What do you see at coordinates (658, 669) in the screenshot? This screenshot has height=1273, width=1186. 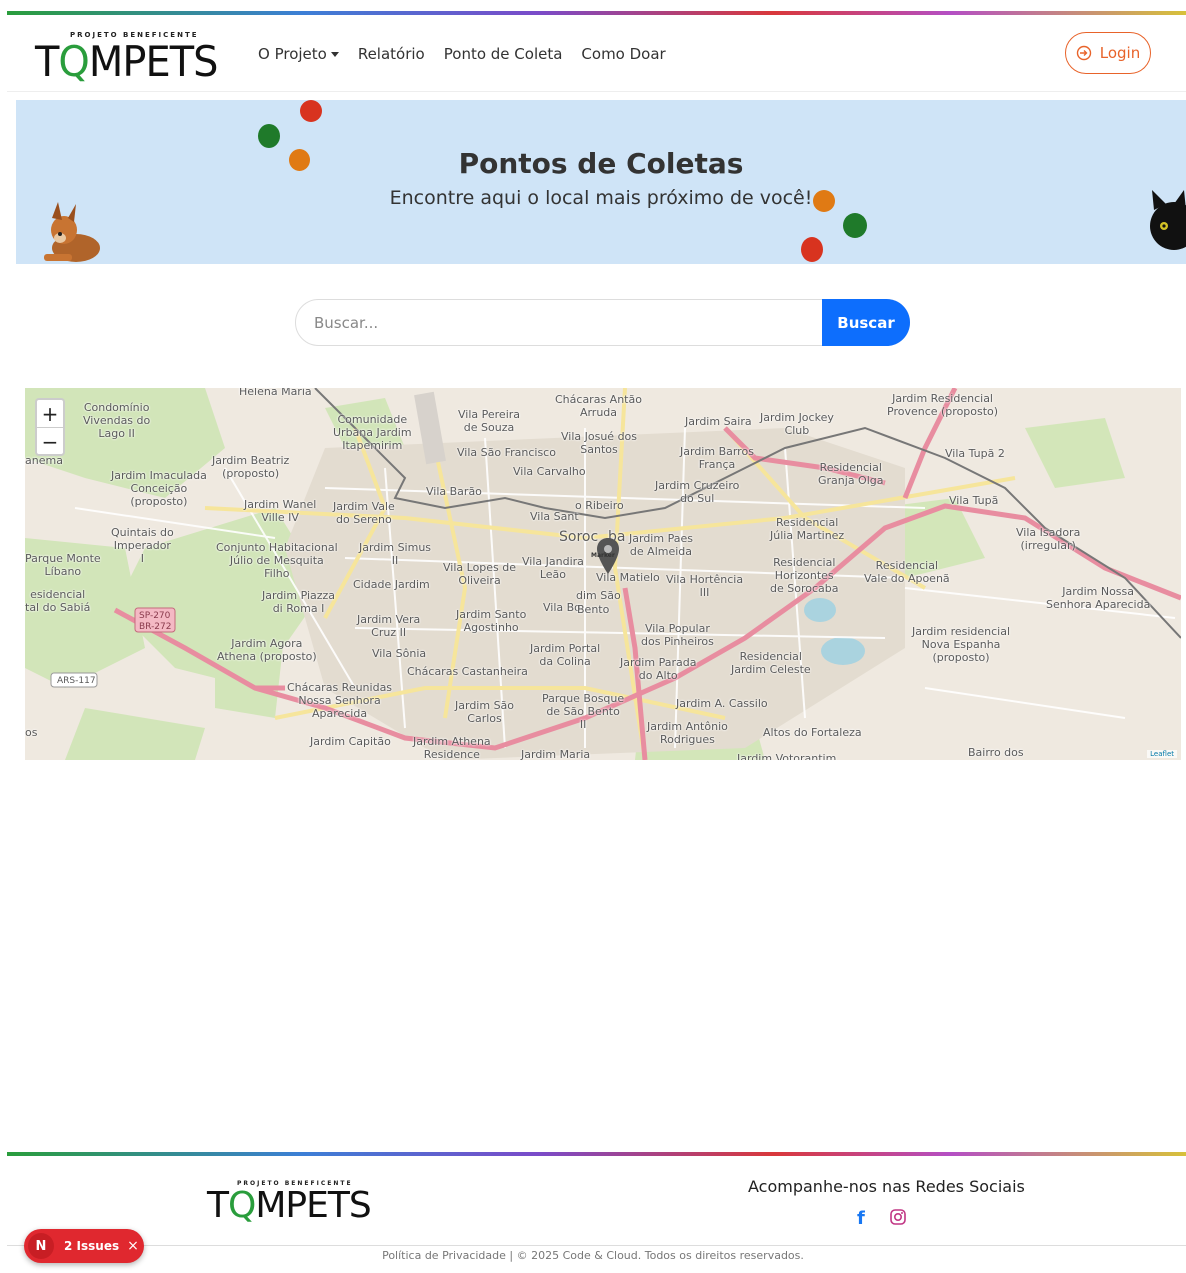 I see `map-label: Jardim Parada do Alto` at bounding box center [658, 669].